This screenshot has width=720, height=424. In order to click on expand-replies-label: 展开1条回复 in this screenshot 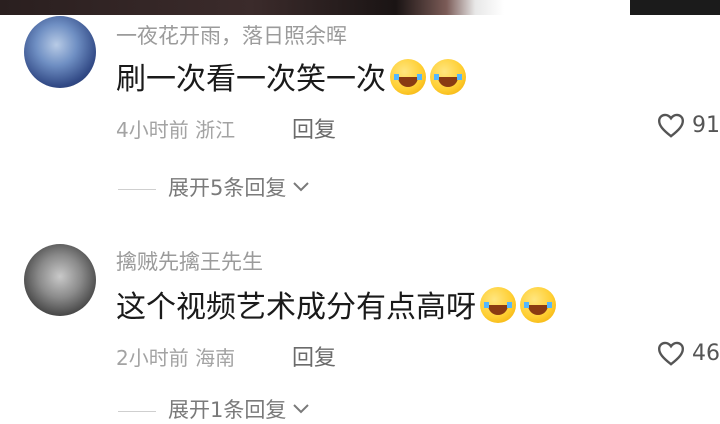, I will do `click(227, 410)`.